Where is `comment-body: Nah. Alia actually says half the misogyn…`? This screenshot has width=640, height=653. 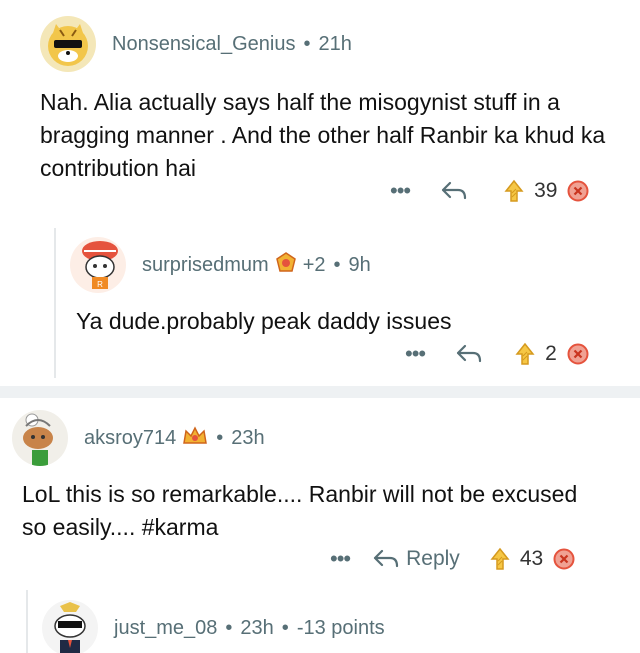
comment-body: Nah. Alia actually says half the misogyn… is located at coordinates (323, 135).